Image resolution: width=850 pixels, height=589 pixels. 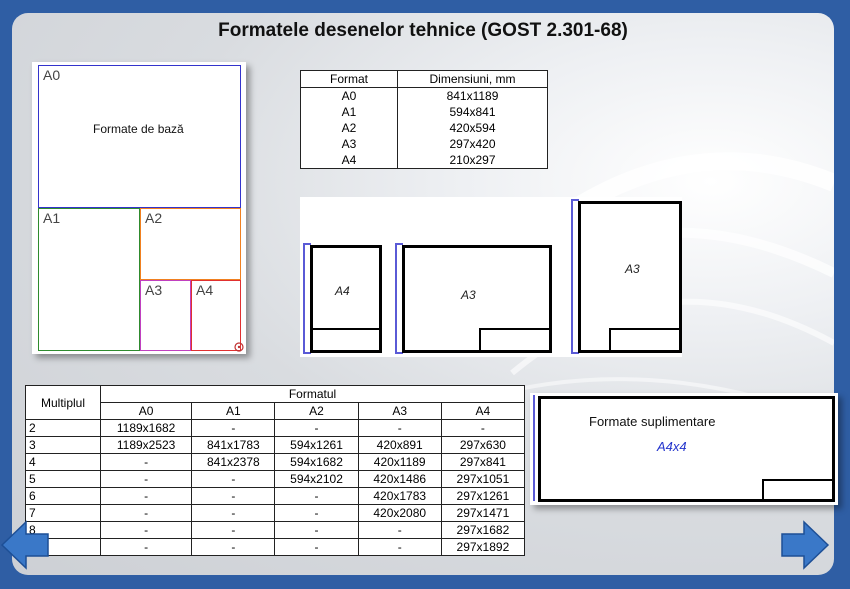 I want to click on dimension-cell: 297x1682, so click(x=483, y=530).